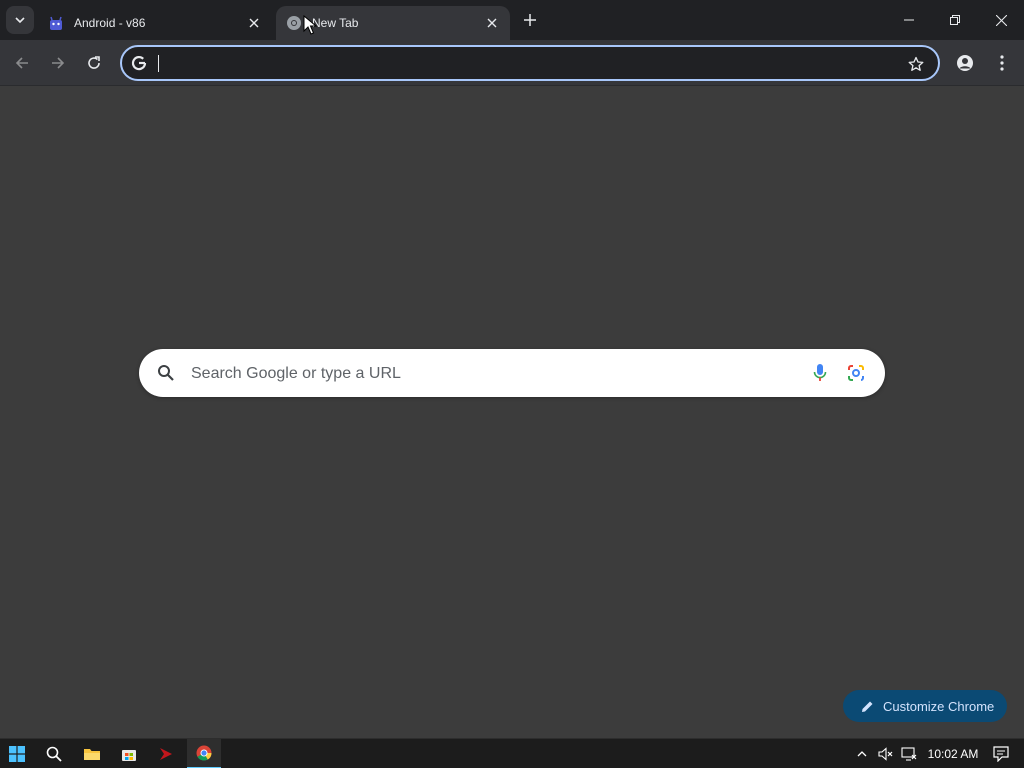 This screenshot has width=1024, height=768. Describe the element at coordinates (139, 63) in the screenshot. I see `google-g-icon` at that location.